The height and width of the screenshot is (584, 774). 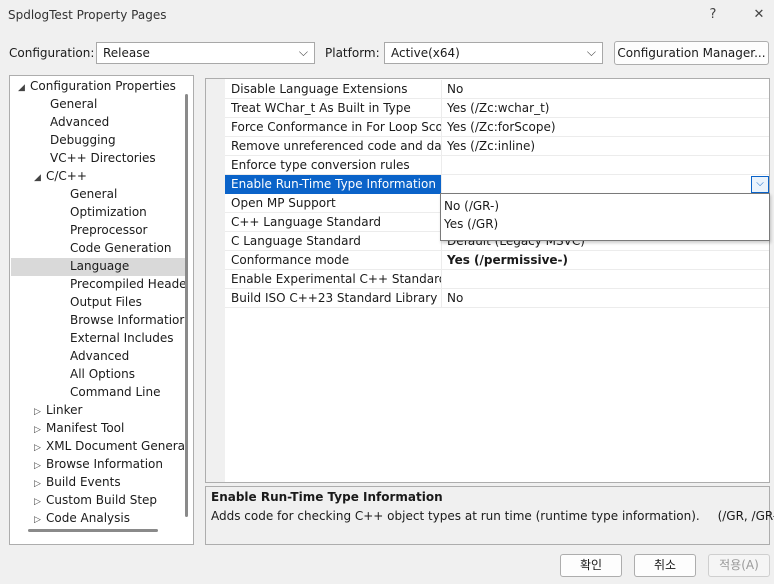 I want to click on configuration-label-text: Configuration:, so click(x=52, y=53).